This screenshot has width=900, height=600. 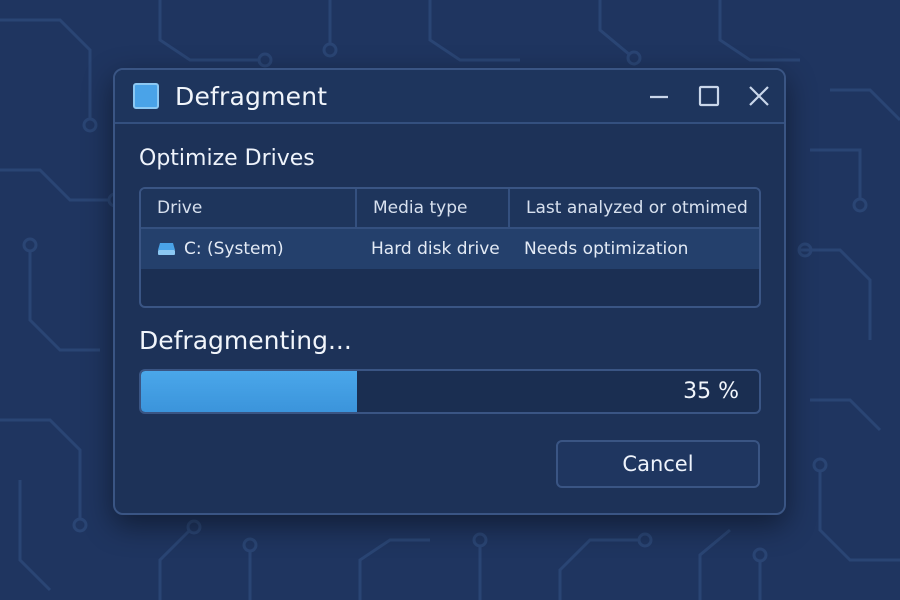 I want to click on dialog-footer: Cancel, so click(x=449, y=464).